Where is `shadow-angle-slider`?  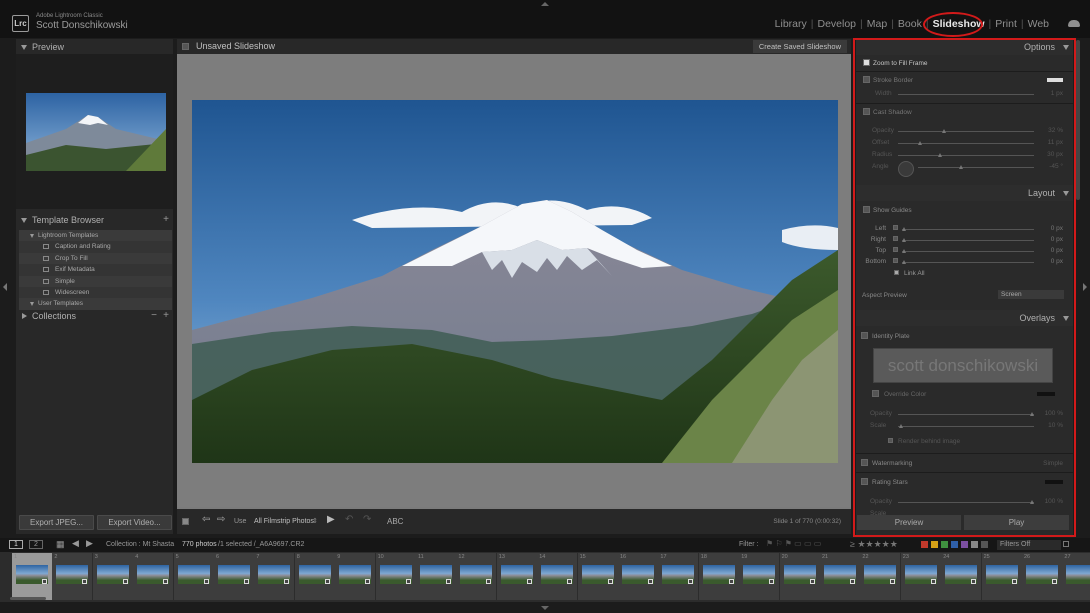 shadow-angle-slider is located at coordinates (976, 167).